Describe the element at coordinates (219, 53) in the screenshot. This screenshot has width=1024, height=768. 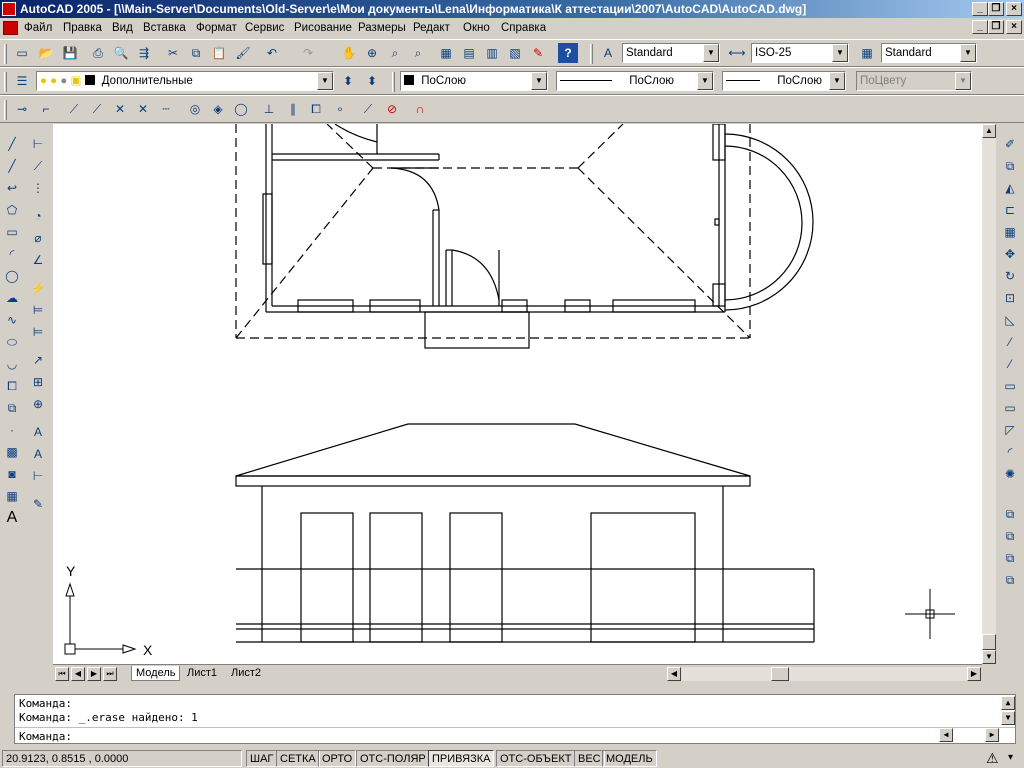
I see `paste-icon: 📋` at that location.